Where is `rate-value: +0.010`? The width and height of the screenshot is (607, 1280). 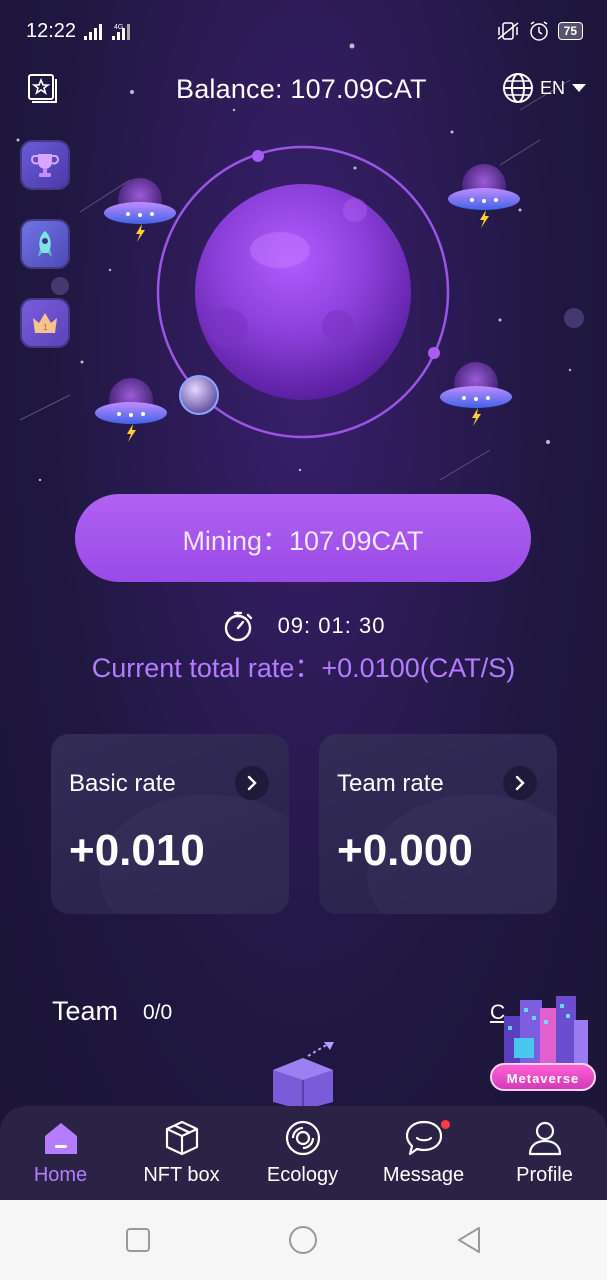
rate-value: +0.010 is located at coordinates (137, 850).